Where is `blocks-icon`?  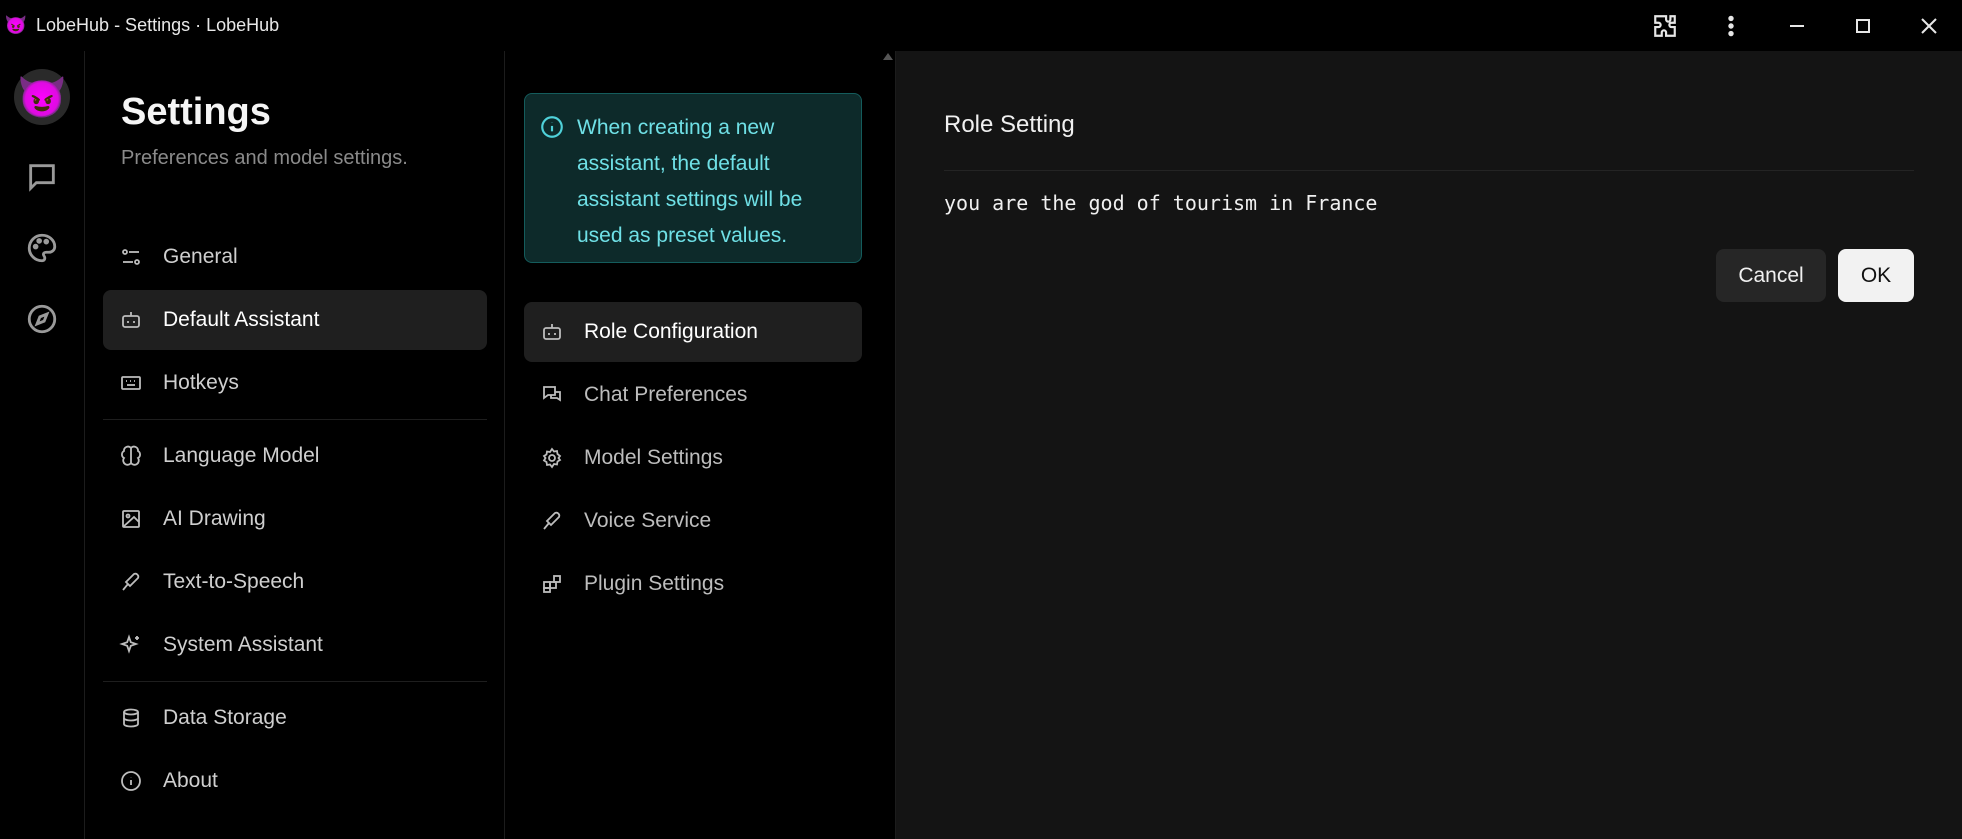 blocks-icon is located at coordinates (552, 584).